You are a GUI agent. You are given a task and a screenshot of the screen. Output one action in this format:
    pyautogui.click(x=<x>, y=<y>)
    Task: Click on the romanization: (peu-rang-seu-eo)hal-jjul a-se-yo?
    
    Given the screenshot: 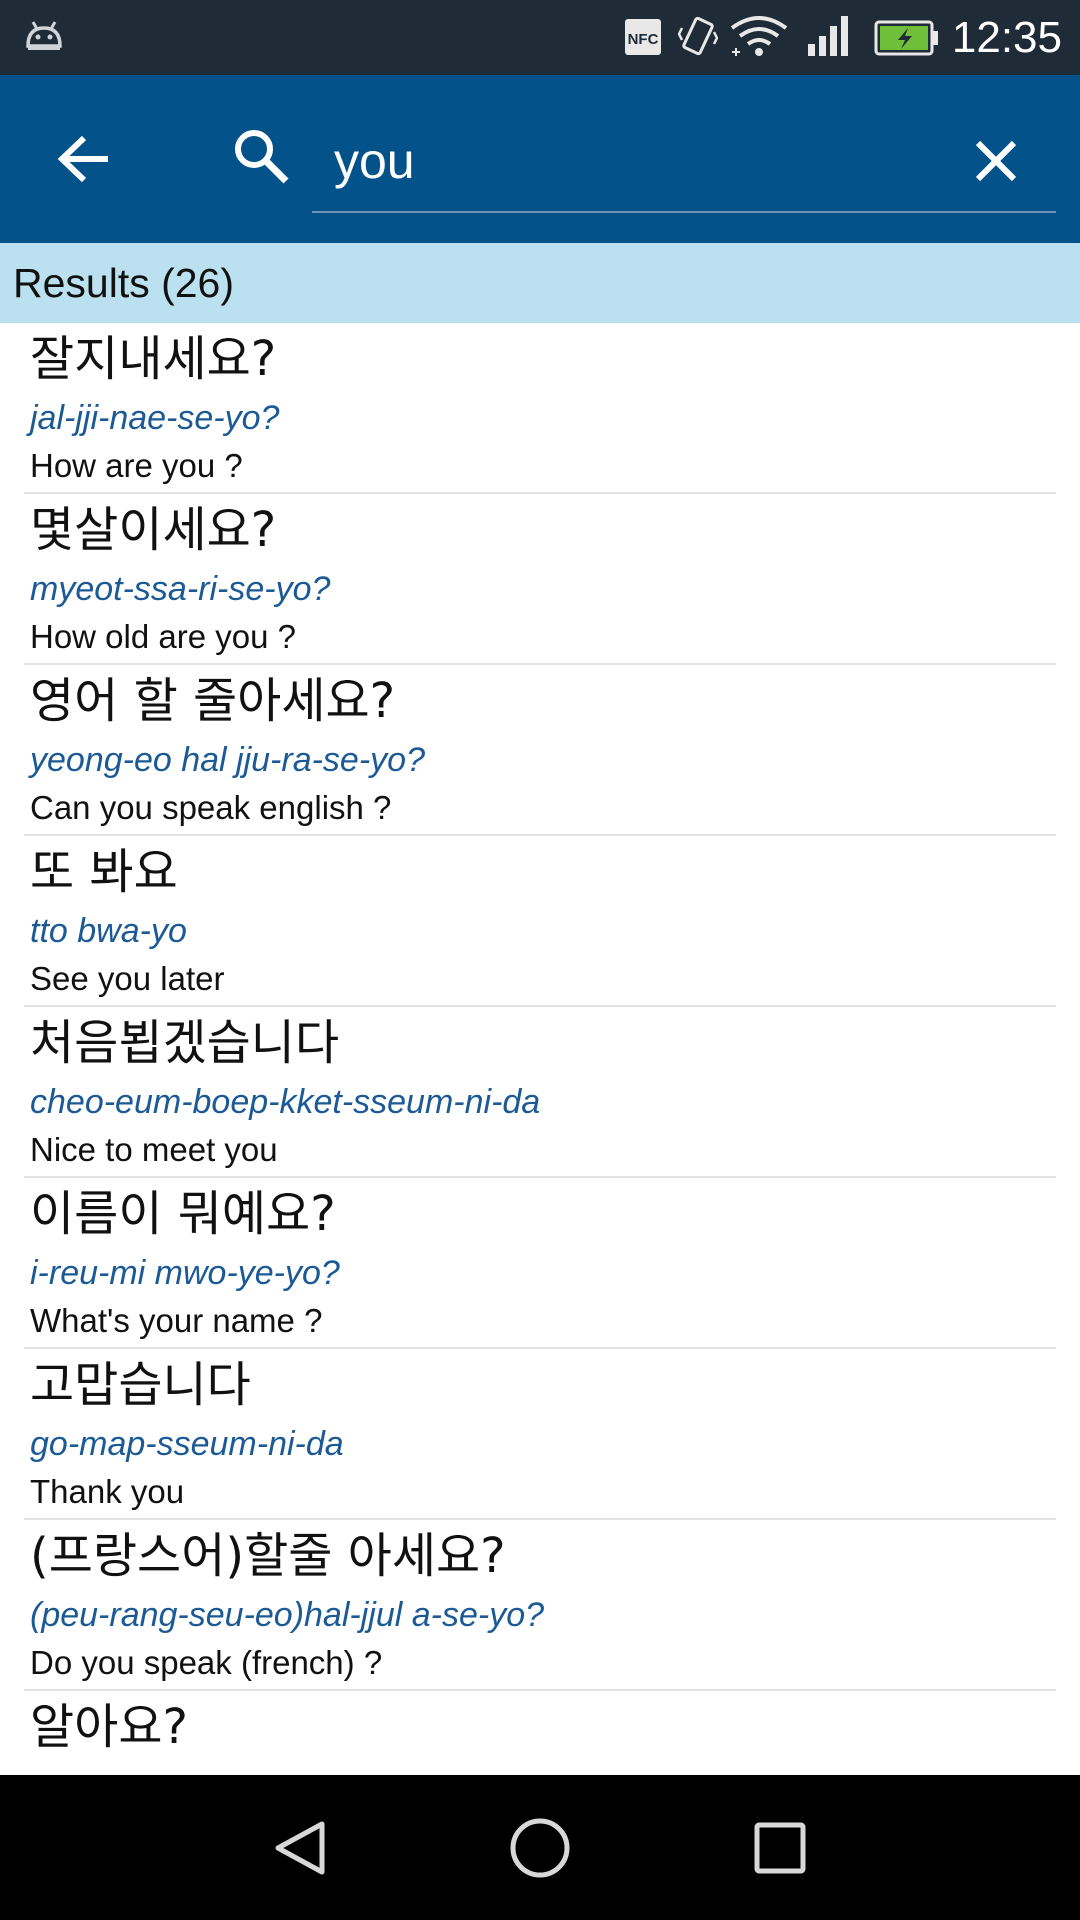 What is the action you would take?
    pyautogui.click(x=287, y=1615)
    